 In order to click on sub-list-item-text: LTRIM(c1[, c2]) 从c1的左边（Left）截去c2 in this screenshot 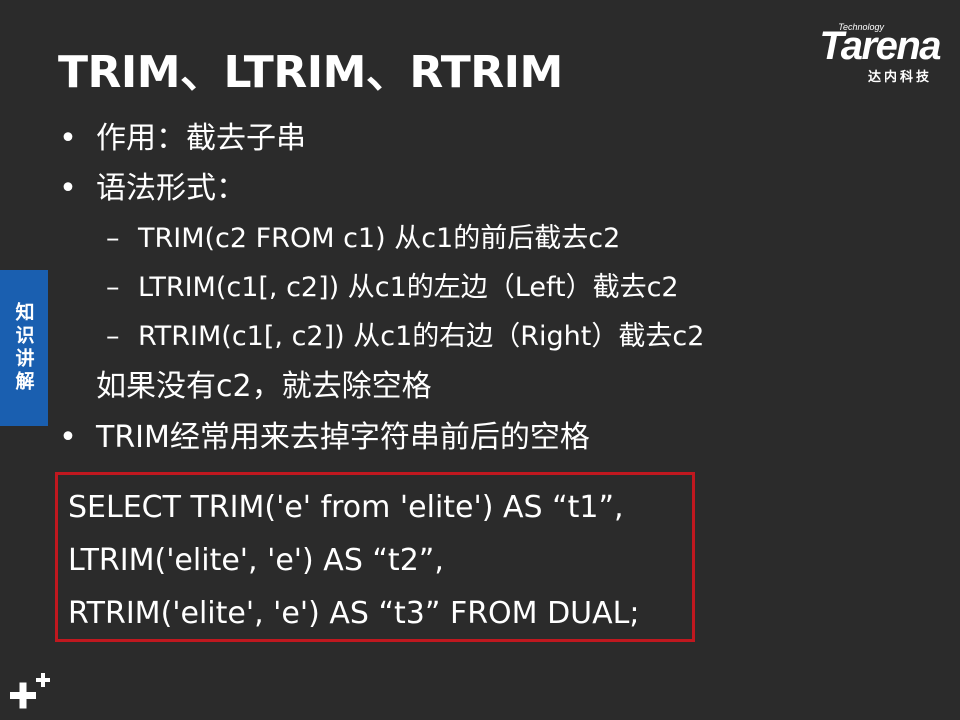, I will do `click(408, 287)`.